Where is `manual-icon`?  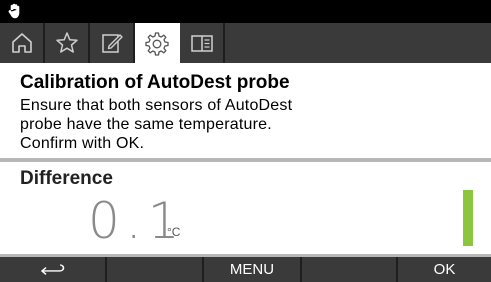
manual-icon is located at coordinates (201, 43).